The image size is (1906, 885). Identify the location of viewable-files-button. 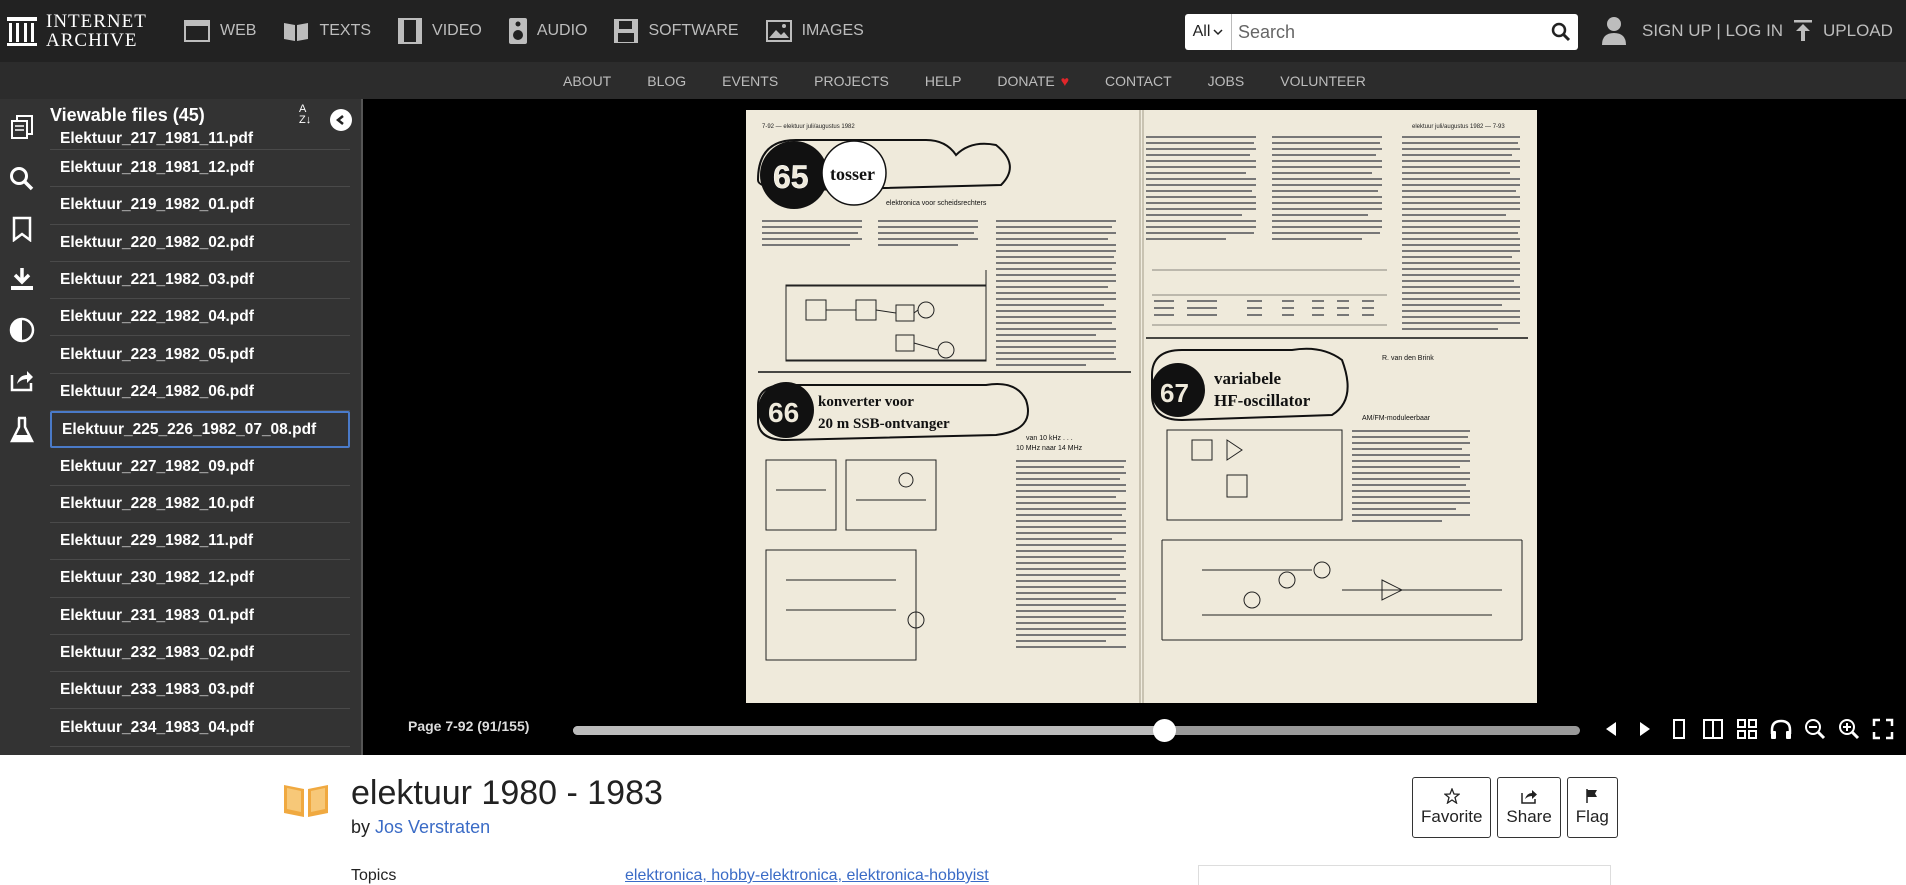
(22, 127).